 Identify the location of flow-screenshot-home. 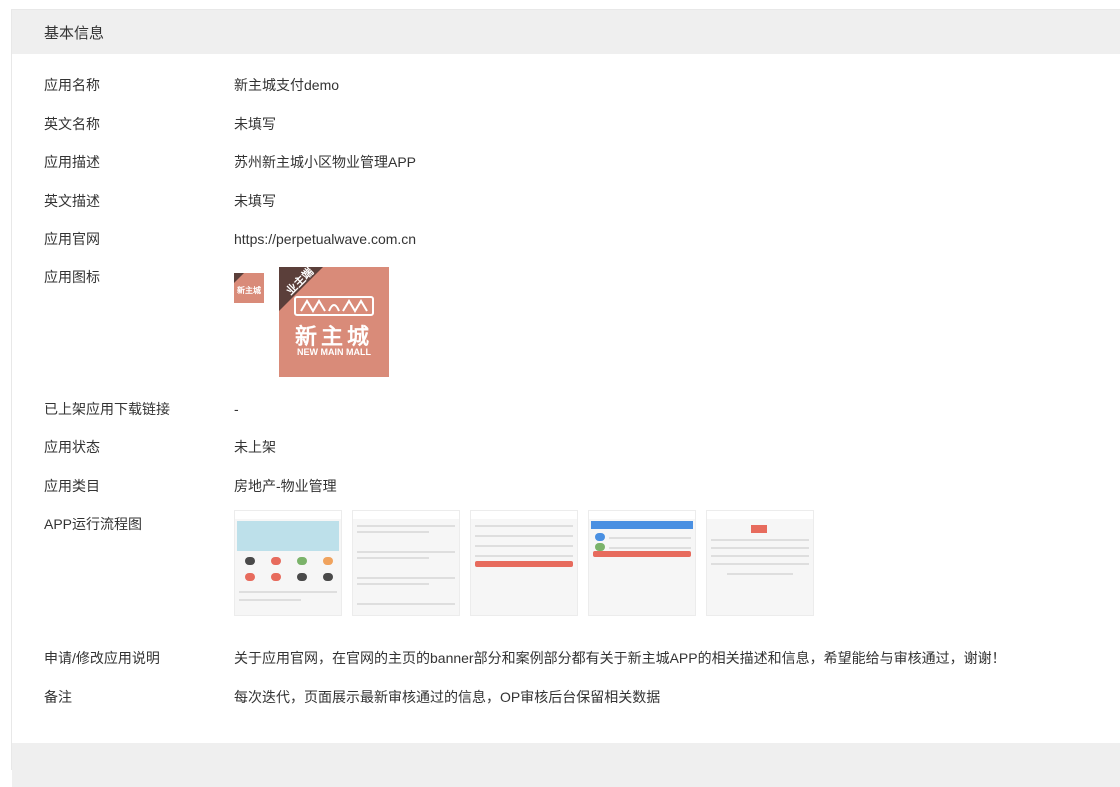
(288, 563).